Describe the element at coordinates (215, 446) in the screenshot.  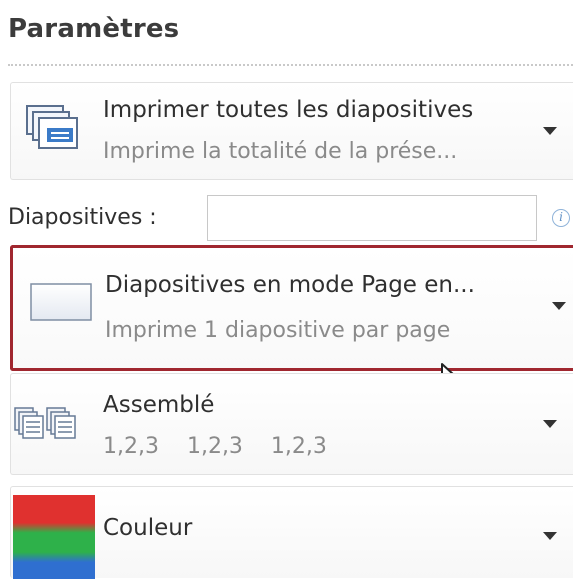
I see `collation-description: 1,2,3 1,2,3 1,2,3` at that location.